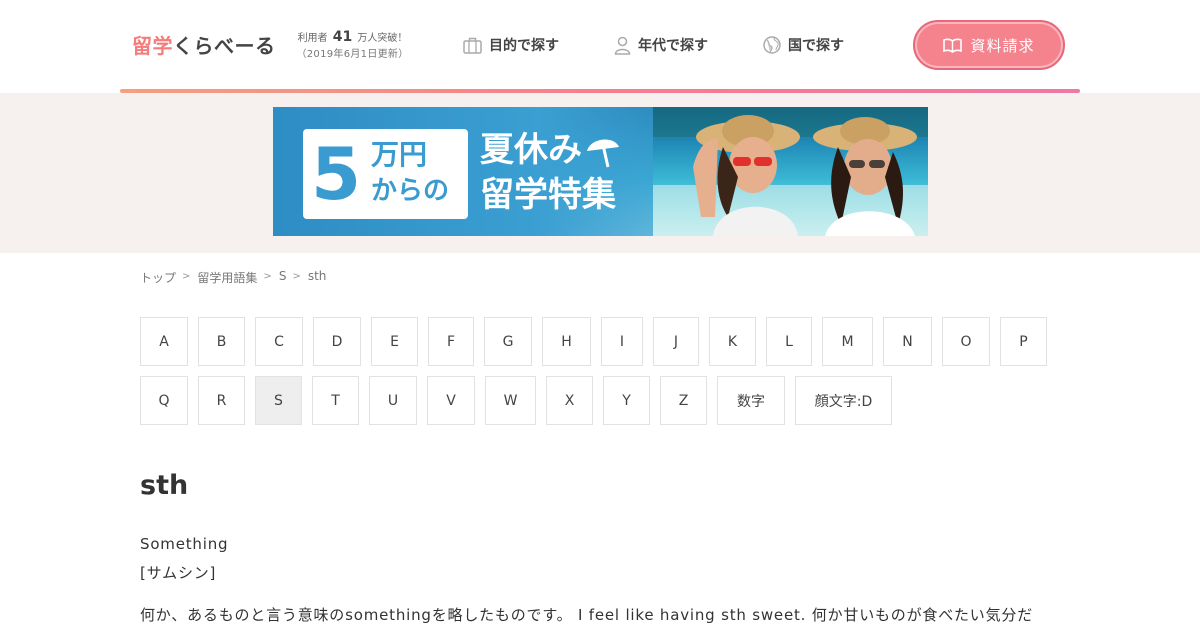 Image resolution: width=1200 pixels, height=630 pixels. I want to click on letter-link-k: K, so click(732, 341).